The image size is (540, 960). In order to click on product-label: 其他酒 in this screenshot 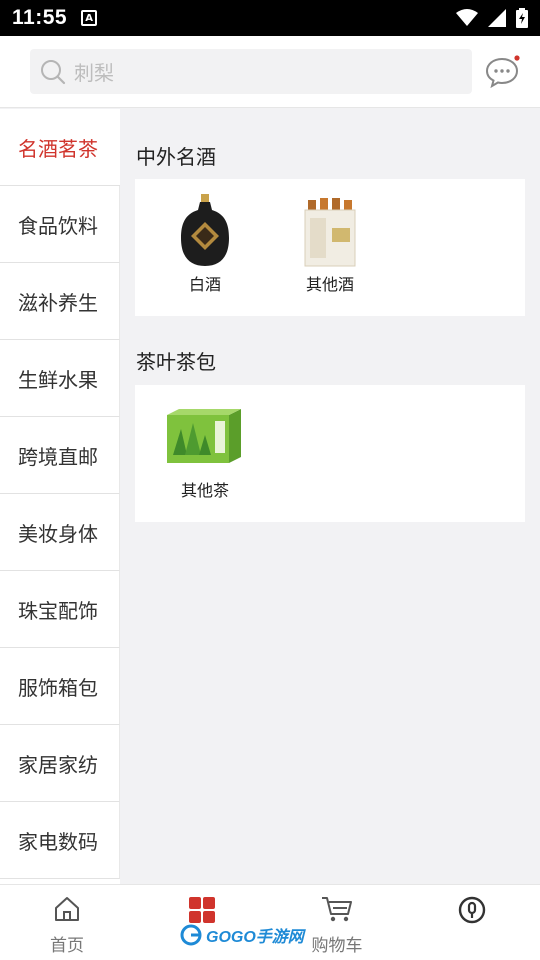, I will do `click(329, 284)`.